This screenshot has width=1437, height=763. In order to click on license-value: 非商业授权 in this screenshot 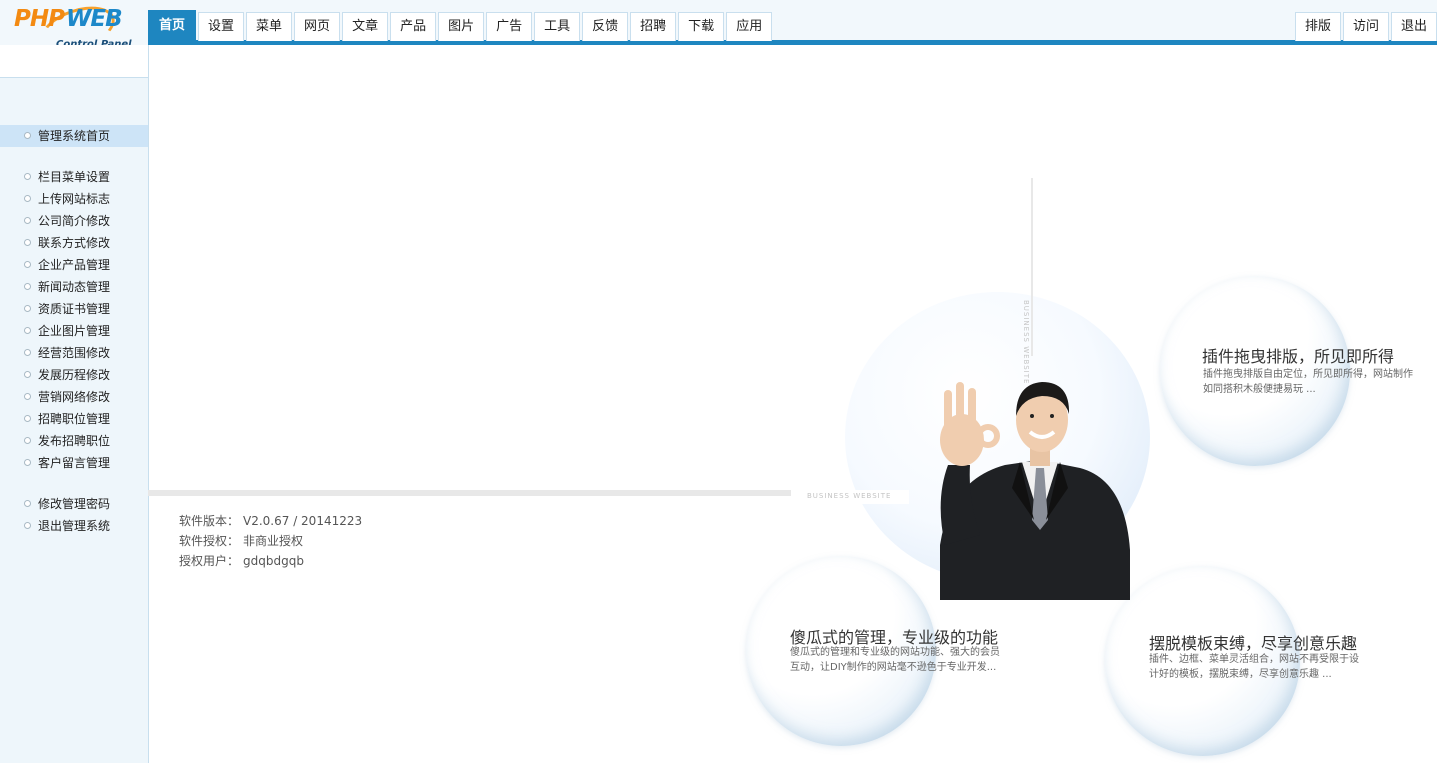, I will do `click(273, 541)`.